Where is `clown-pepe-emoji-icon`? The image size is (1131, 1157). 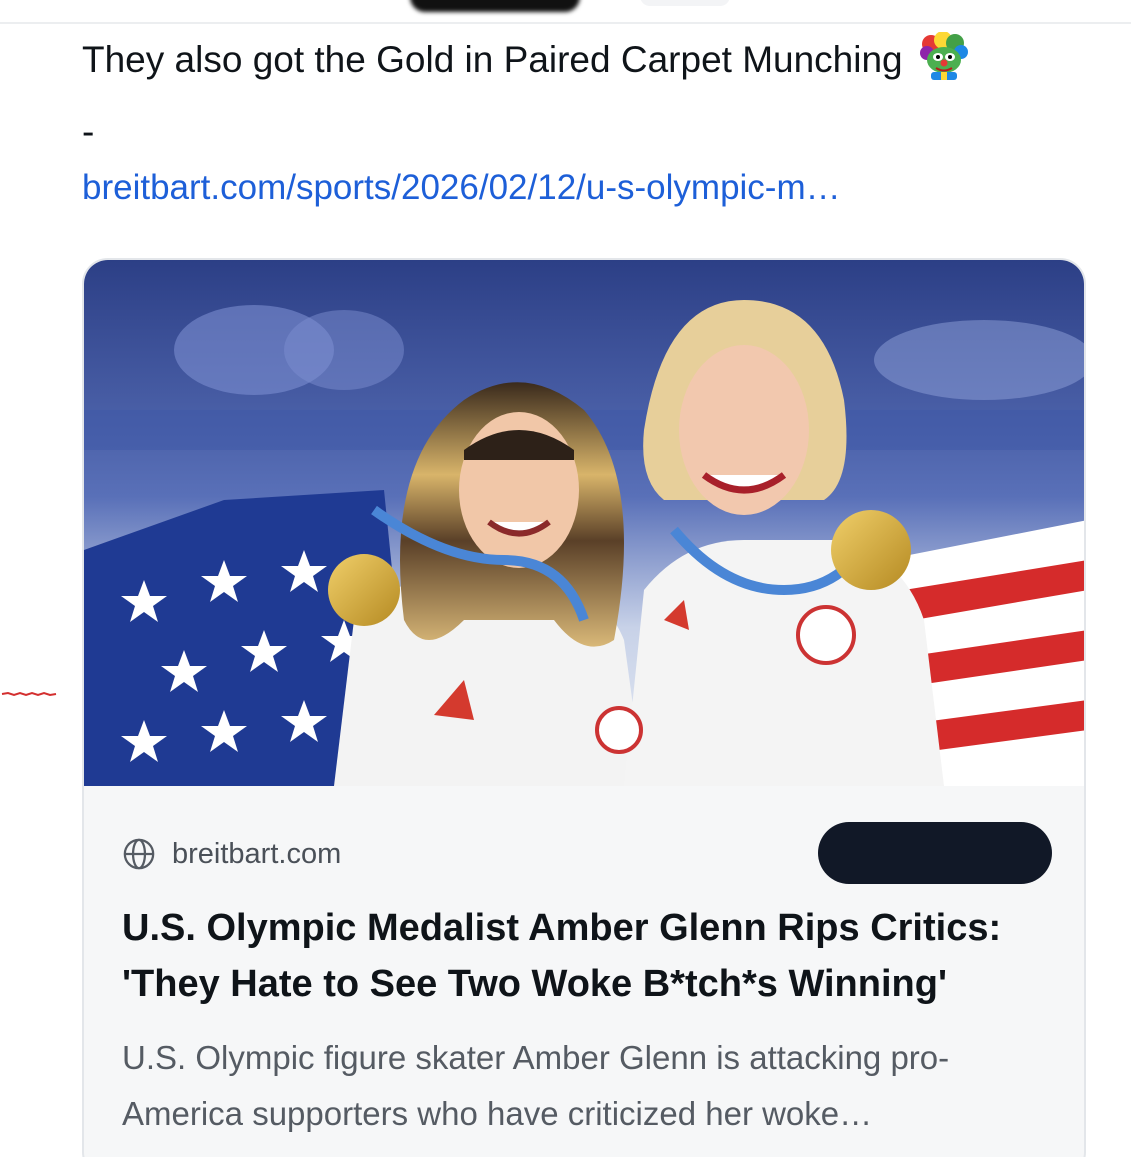 clown-pepe-emoji-icon is located at coordinates (943, 56).